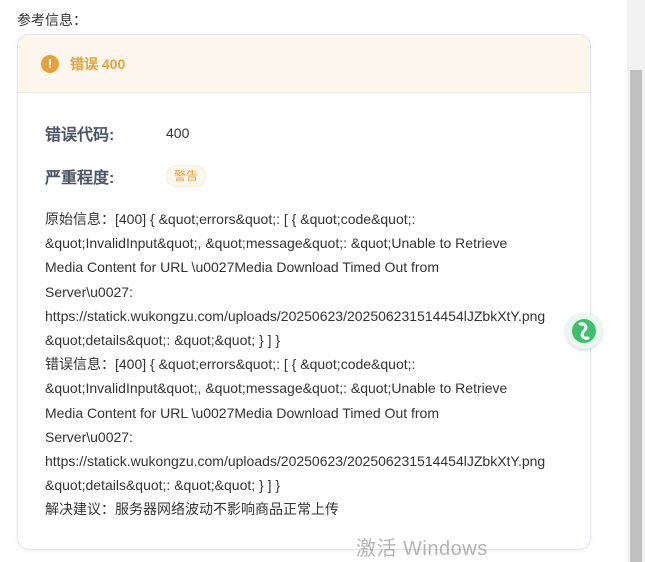 Image resolution: width=645 pixels, height=562 pixels. Describe the element at coordinates (192, 509) in the screenshot. I see `detail-line: 解决建议：服务器网络波动不影响商品正常上传` at that location.